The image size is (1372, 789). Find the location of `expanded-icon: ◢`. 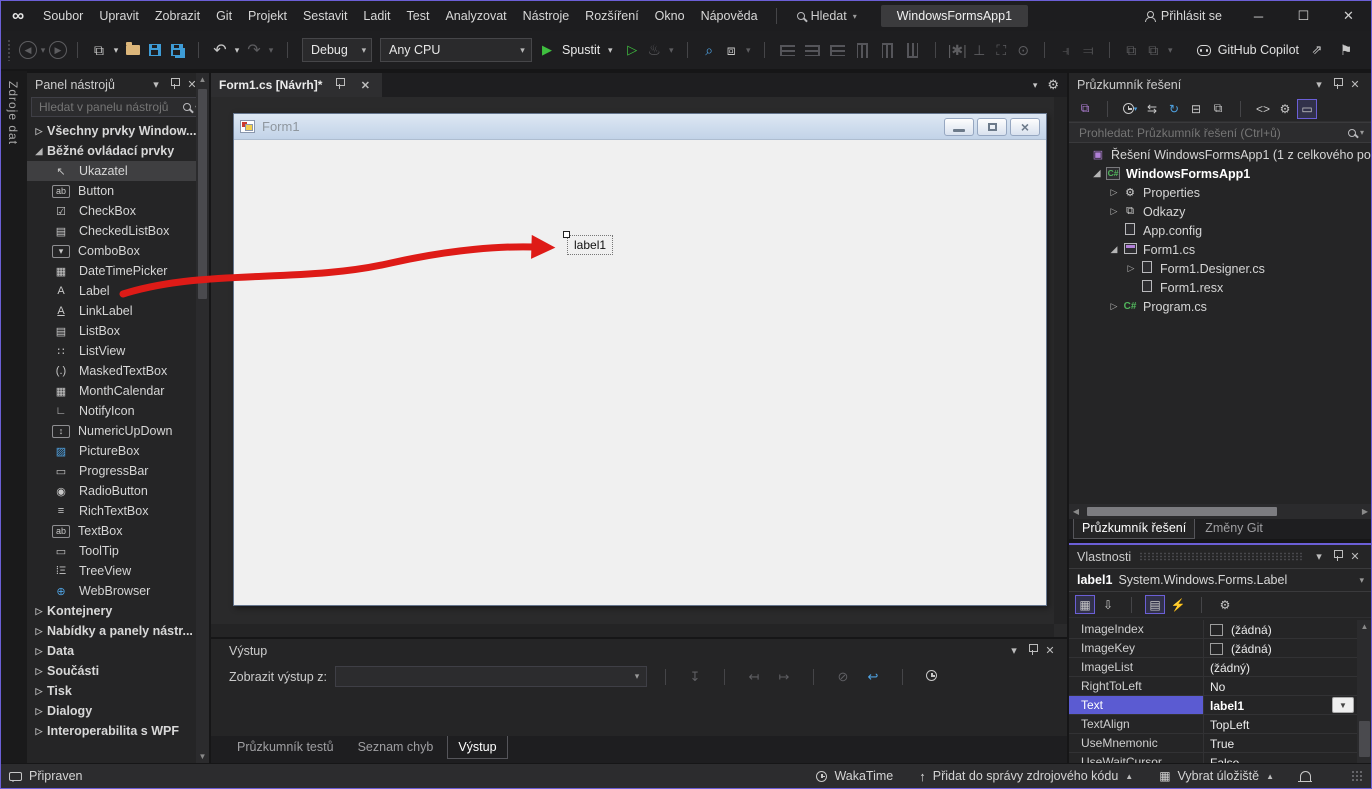

expanded-icon: ◢ is located at coordinates (1097, 173).